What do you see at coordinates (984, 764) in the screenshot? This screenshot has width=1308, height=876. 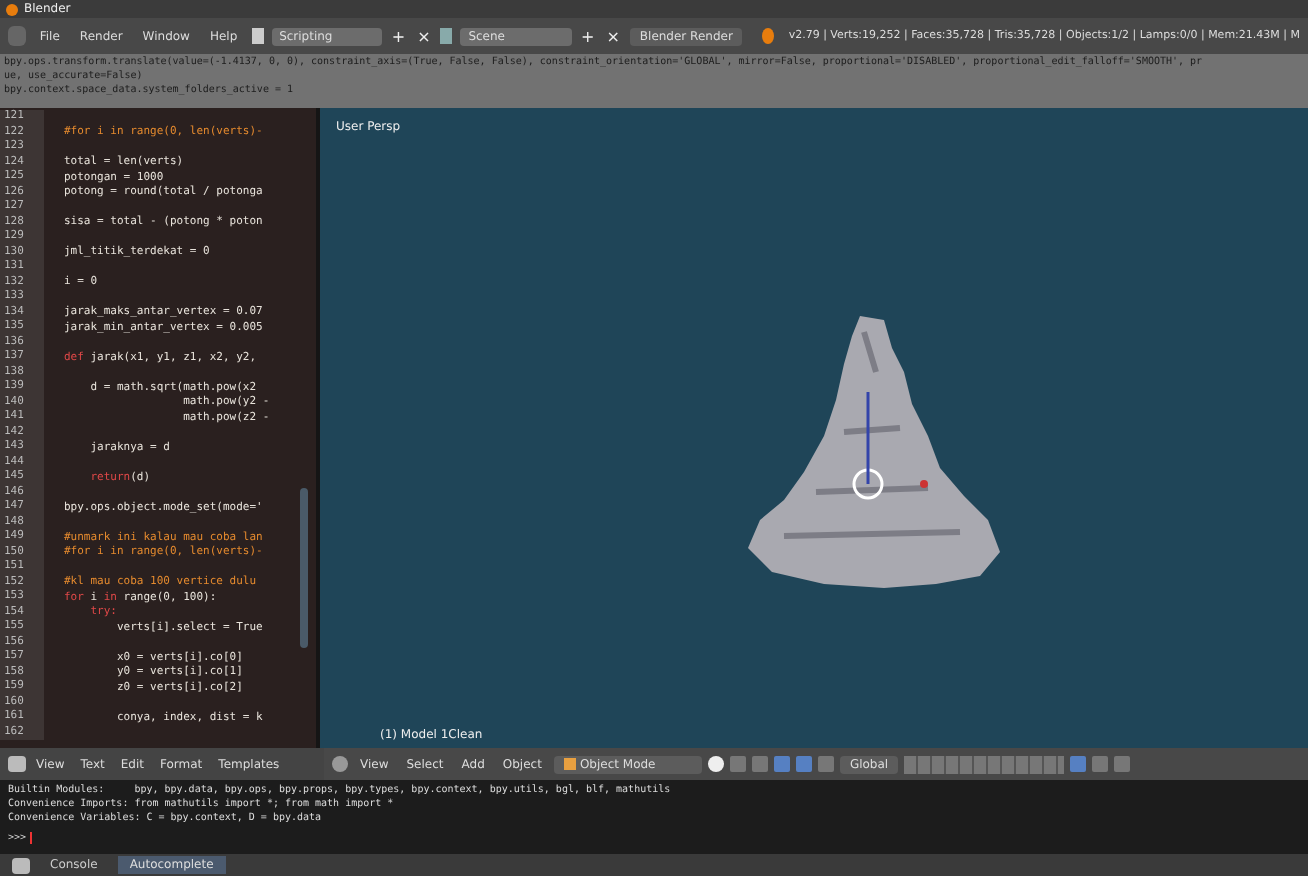 I see `layers-grid` at bounding box center [984, 764].